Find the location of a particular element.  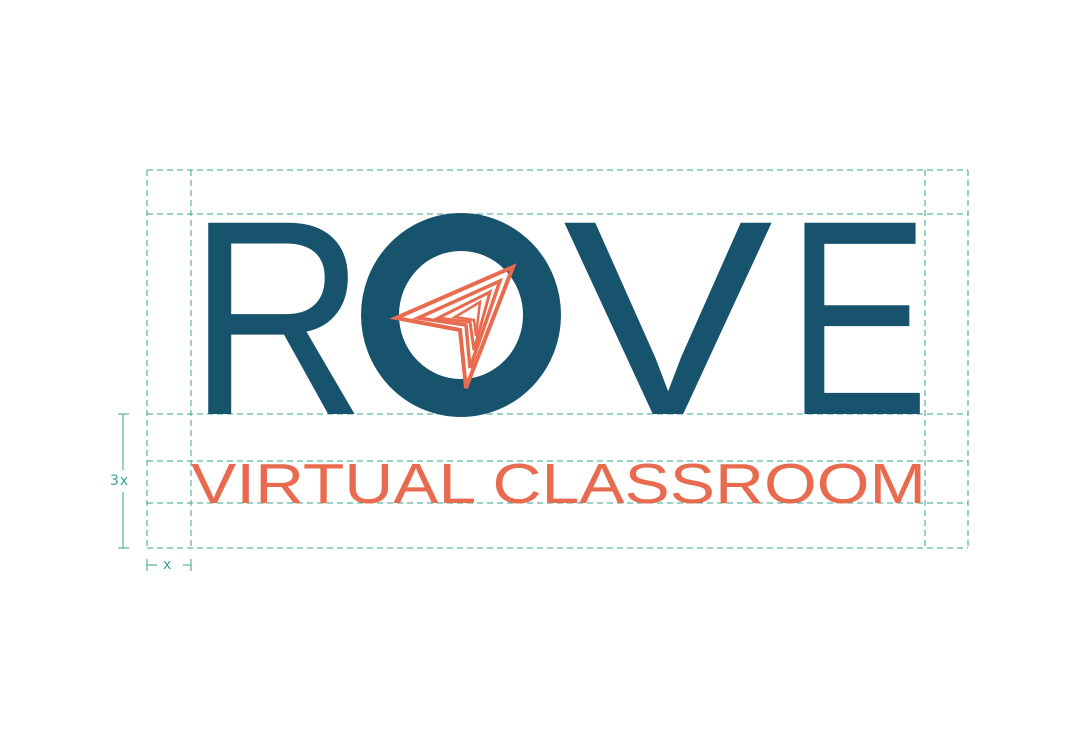

wordmark-letter-r: R is located at coordinates (277, 317).